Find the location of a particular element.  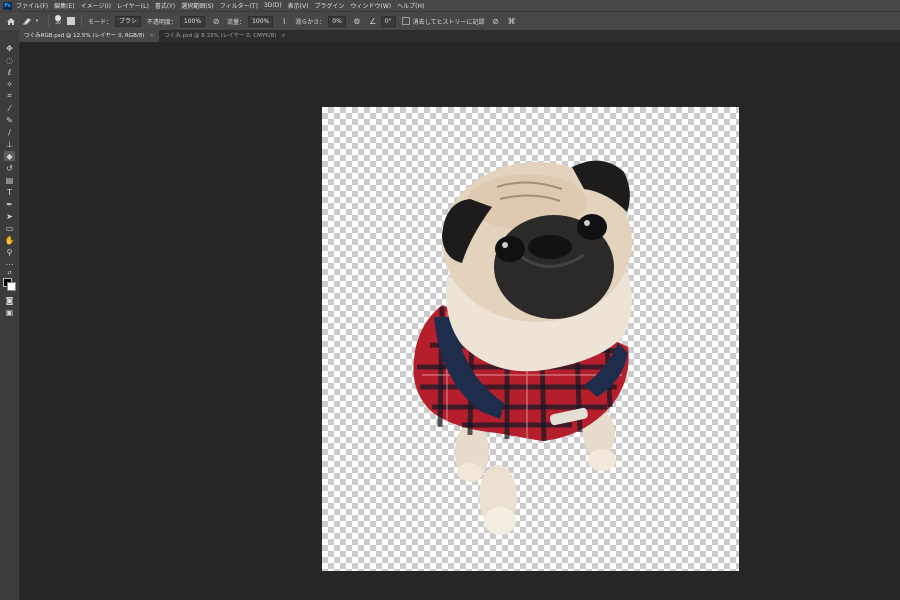

zoom-tool-icon: ⚲ is located at coordinates (9, 252).